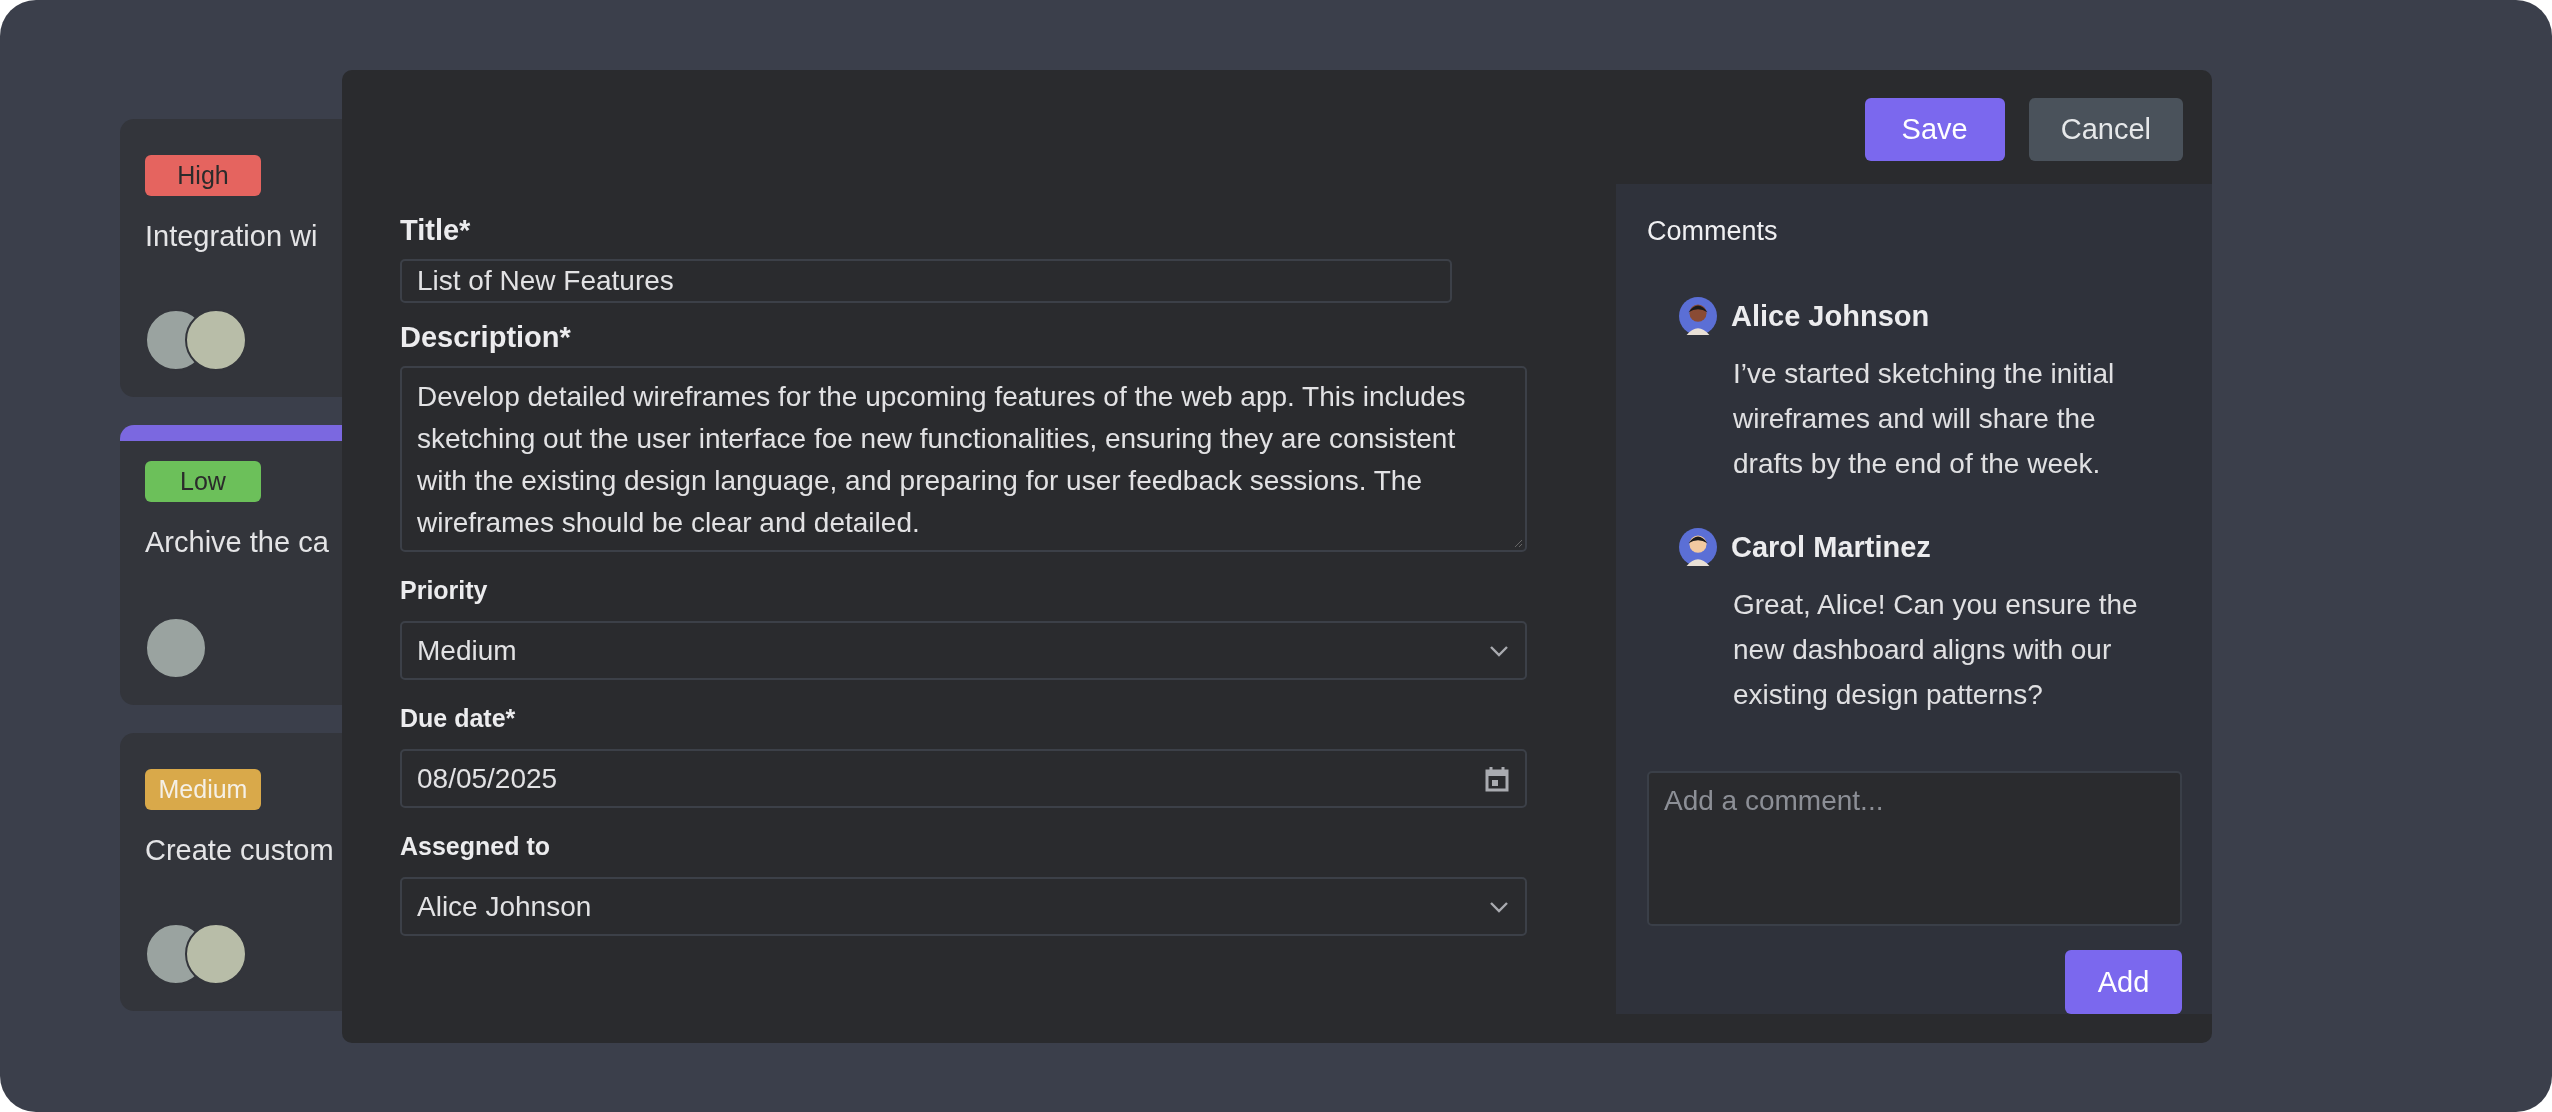 This screenshot has height=1112, width=2552. Describe the element at coordinates (203, 175) in the screenshot. I see `priority-tag: High` at that location.